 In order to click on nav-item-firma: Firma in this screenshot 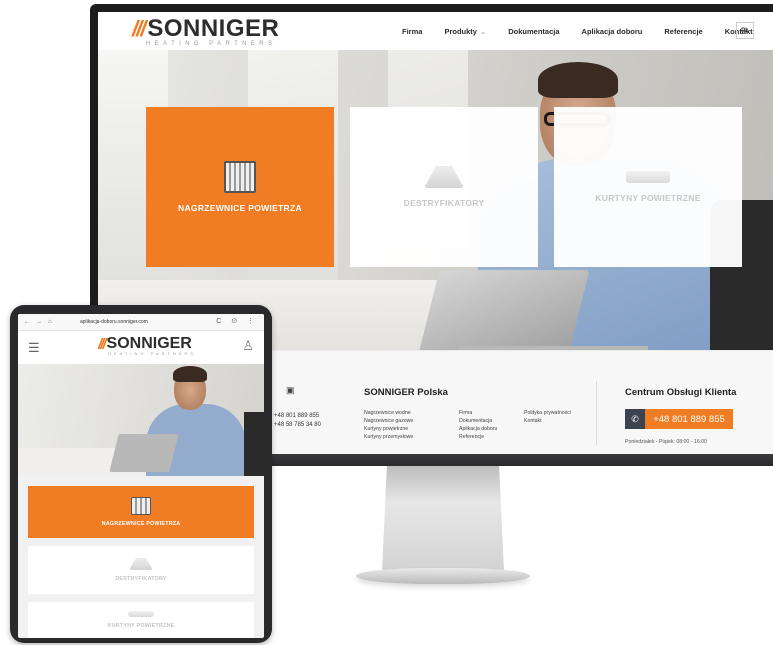, I will do `click(412, 31)`.